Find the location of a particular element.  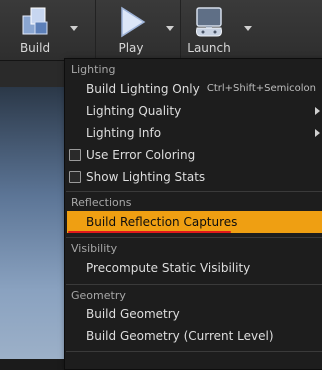

launch-dropdown-arrow is located at coordinates (248, 28).